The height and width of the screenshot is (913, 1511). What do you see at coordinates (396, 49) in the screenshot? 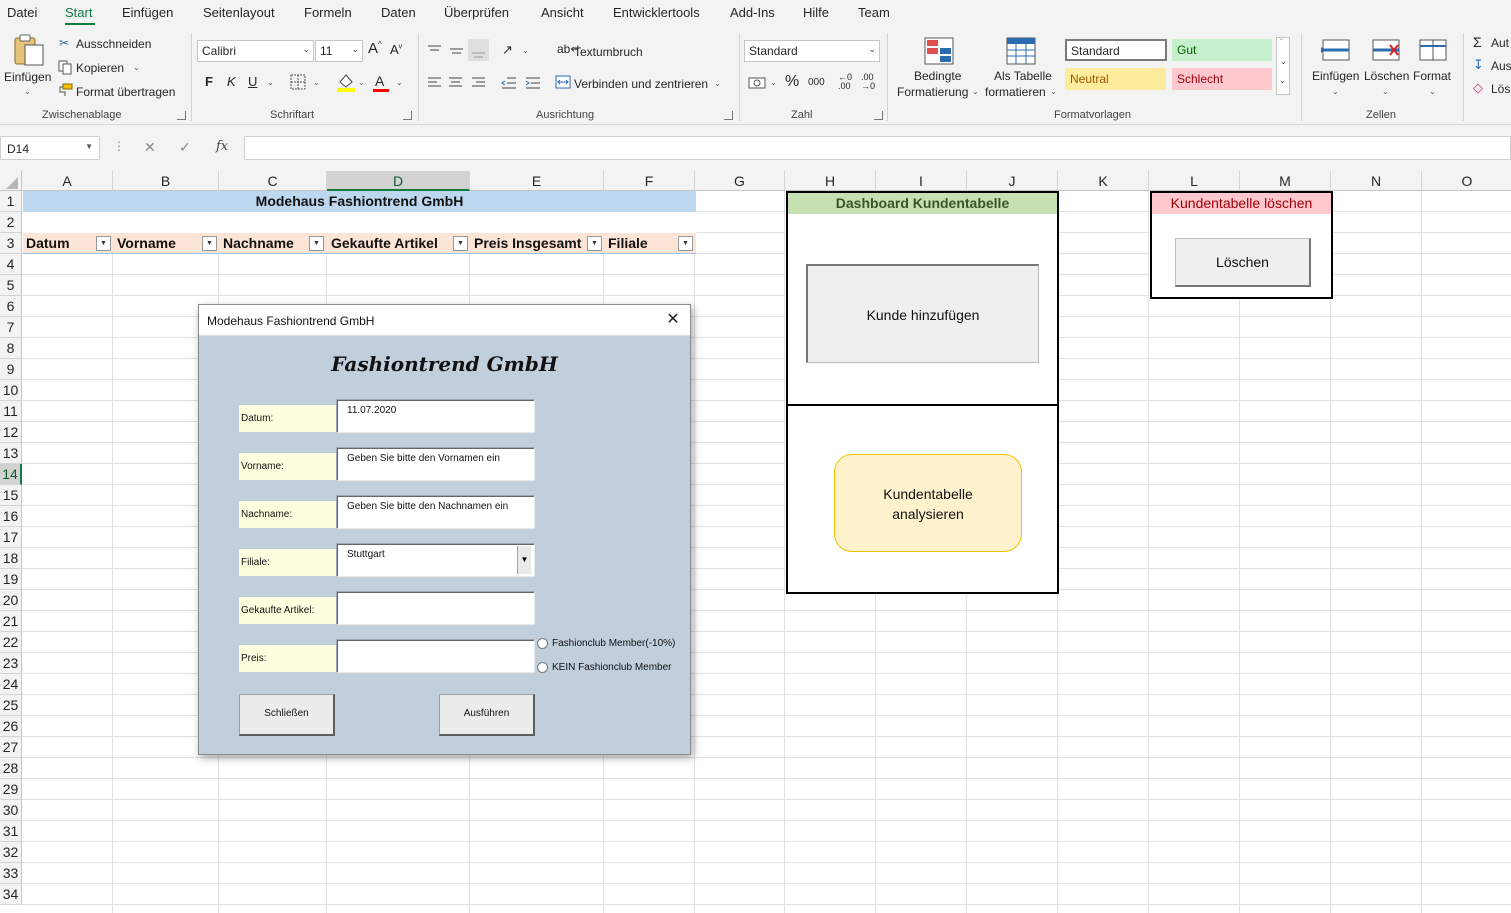
I see `shrink-font-icon: Av` at bounding box center [396, 49].